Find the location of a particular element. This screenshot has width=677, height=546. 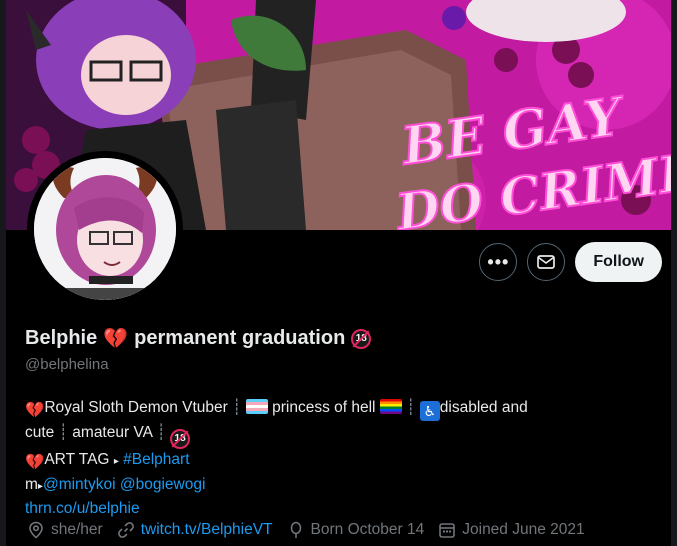

balloon-icon is located at coordinates (295, 529).